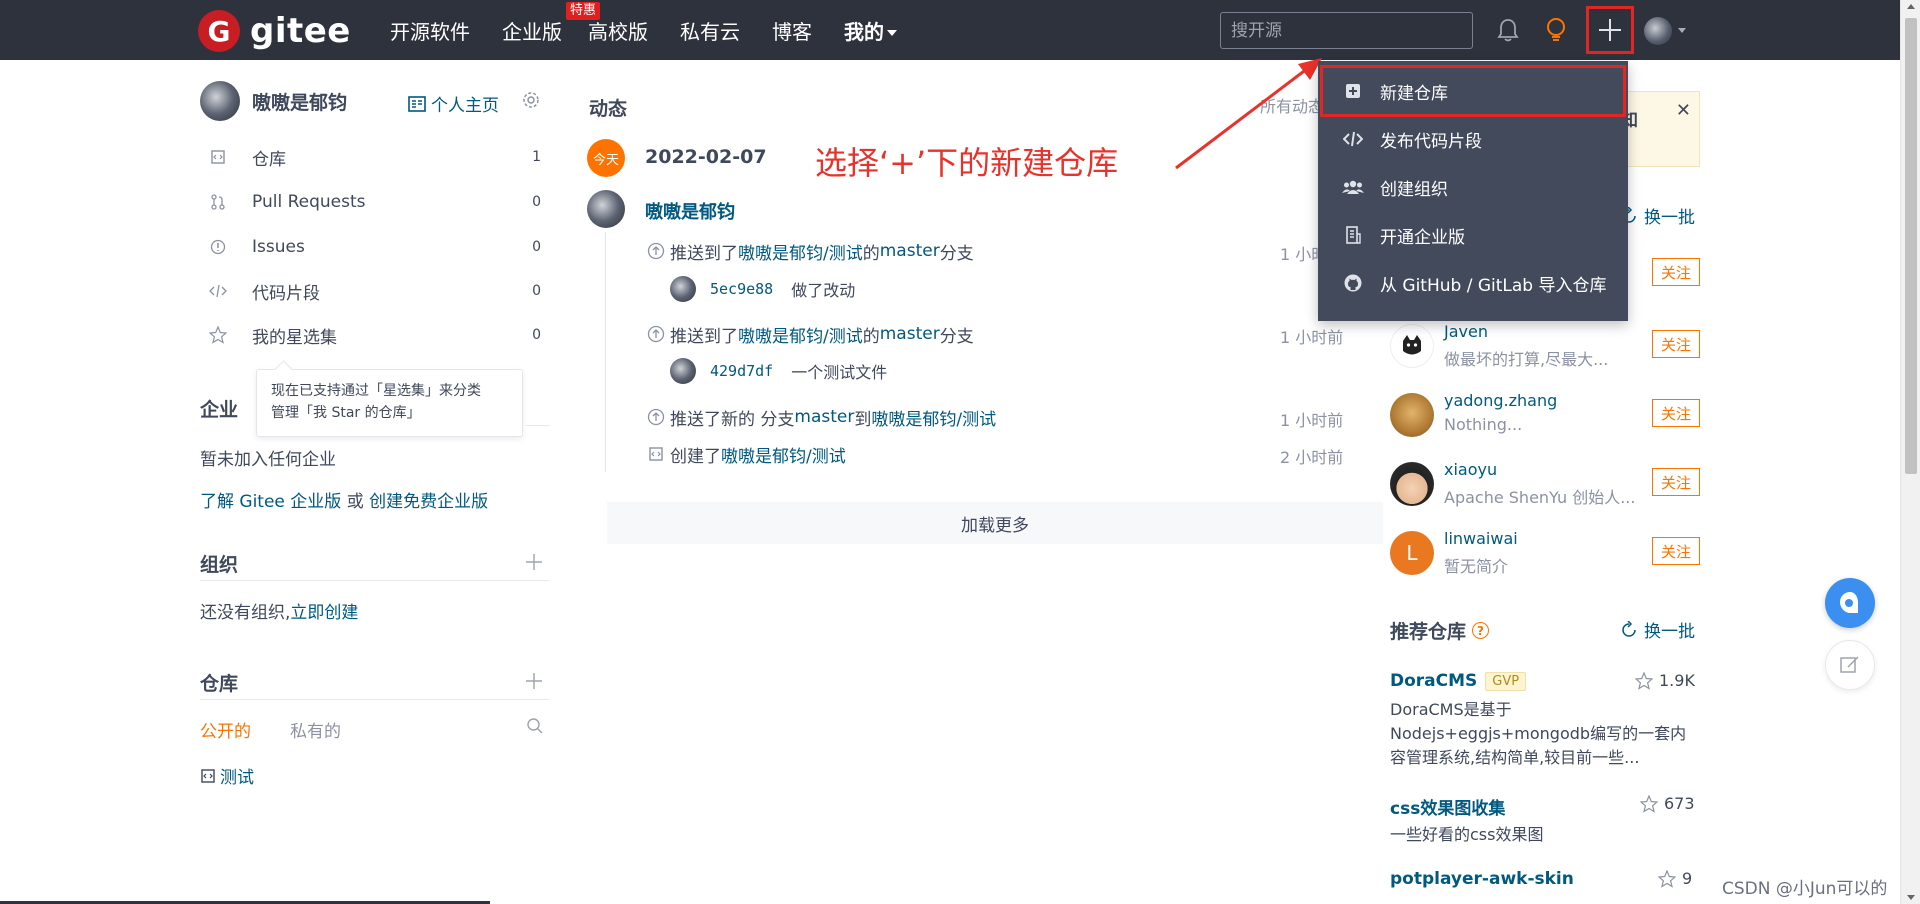 The height and width of the screenshot is (904, 1920). What do you see at coordinates (551, 23) in the screenshot?
I see `nav-enterprise: 企业版 特惠` at bounding box center [551, 23].